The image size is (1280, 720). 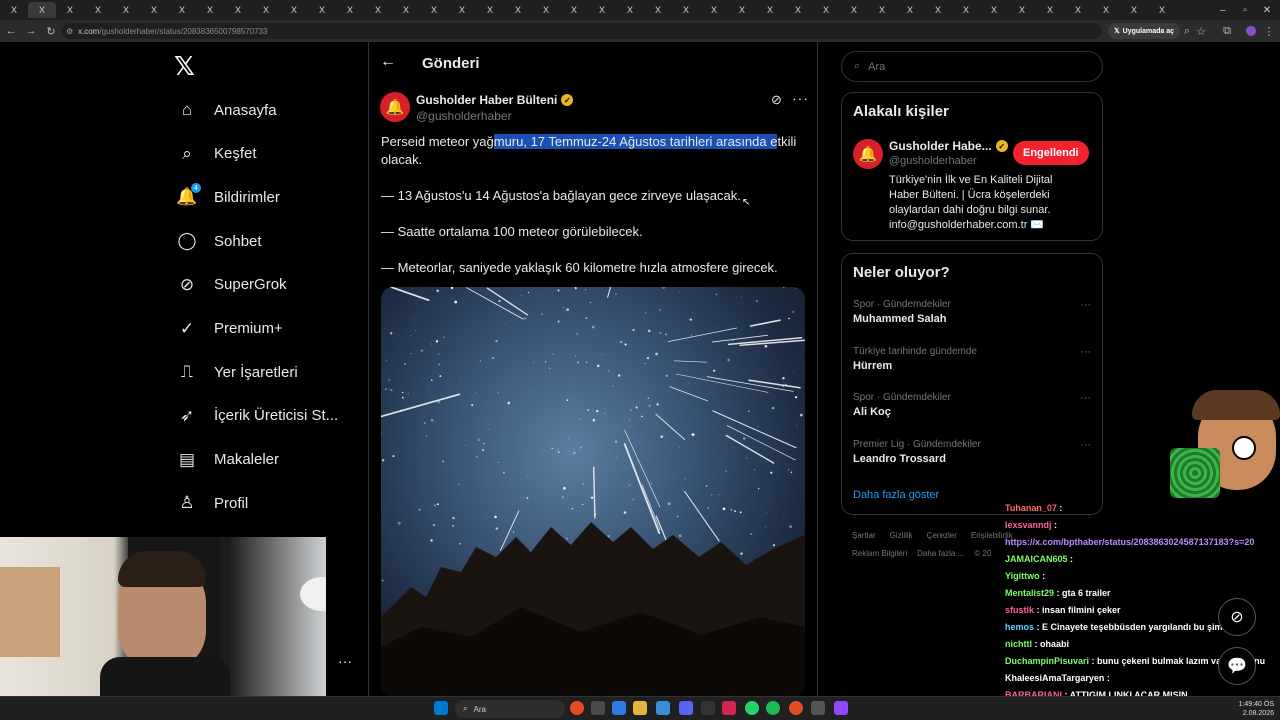 I want to click on file-explorer-icon, so click(x=640, y=708).